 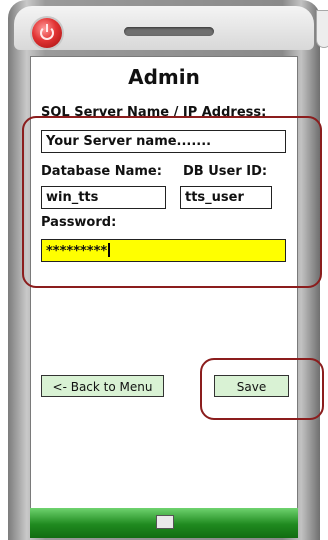 What do you see at coordinates (225, 171) in the screenshot?
I see `db-user-label: DB User ID:` at bounding box center [225, 171].